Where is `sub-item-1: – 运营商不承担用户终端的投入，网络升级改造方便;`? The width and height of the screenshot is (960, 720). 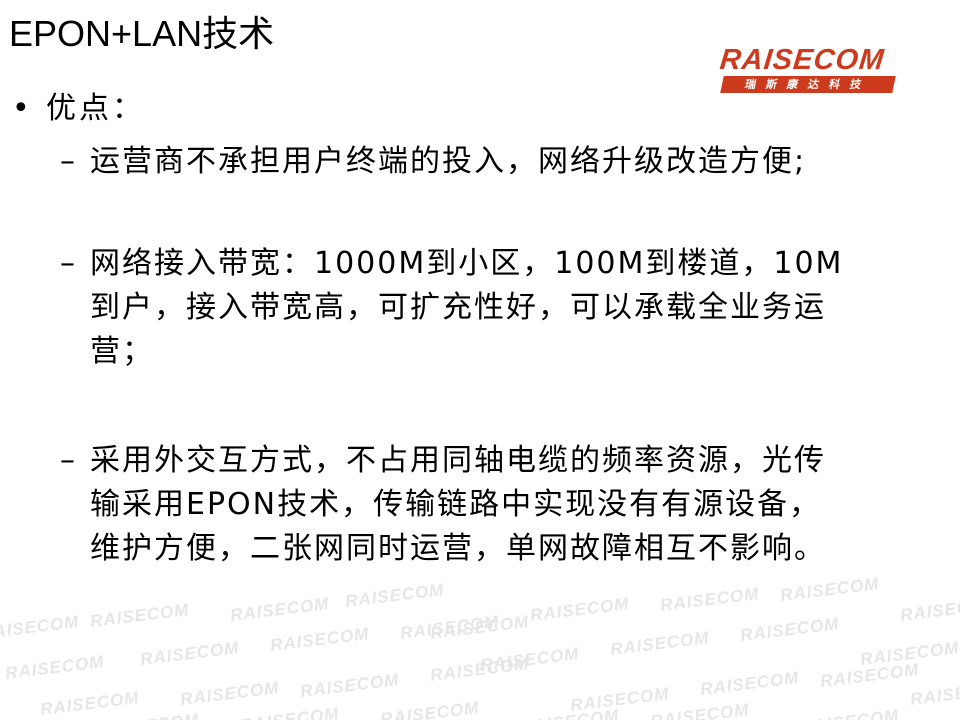
sub-item-1: – 运营商不承担用户终端的投入，网络升级改造方便; is located at coordinates (484, 162).